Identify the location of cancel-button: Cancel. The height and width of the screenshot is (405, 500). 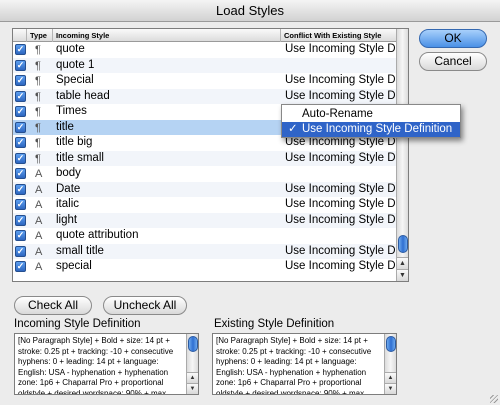
(453, 61).